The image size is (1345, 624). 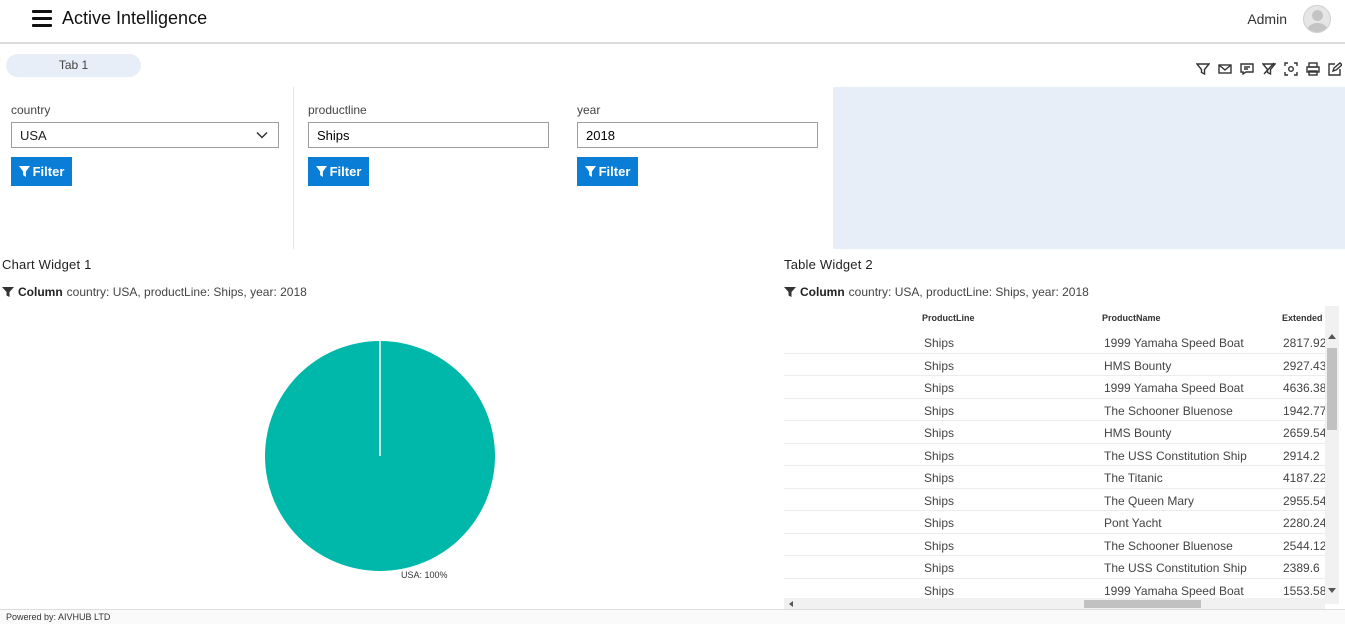 What do you see at coordinates (1056, 500) in the screenshot?
I see `table-row: Ships The Queen Mary 2955.54` at bounding box center [1056, 500].